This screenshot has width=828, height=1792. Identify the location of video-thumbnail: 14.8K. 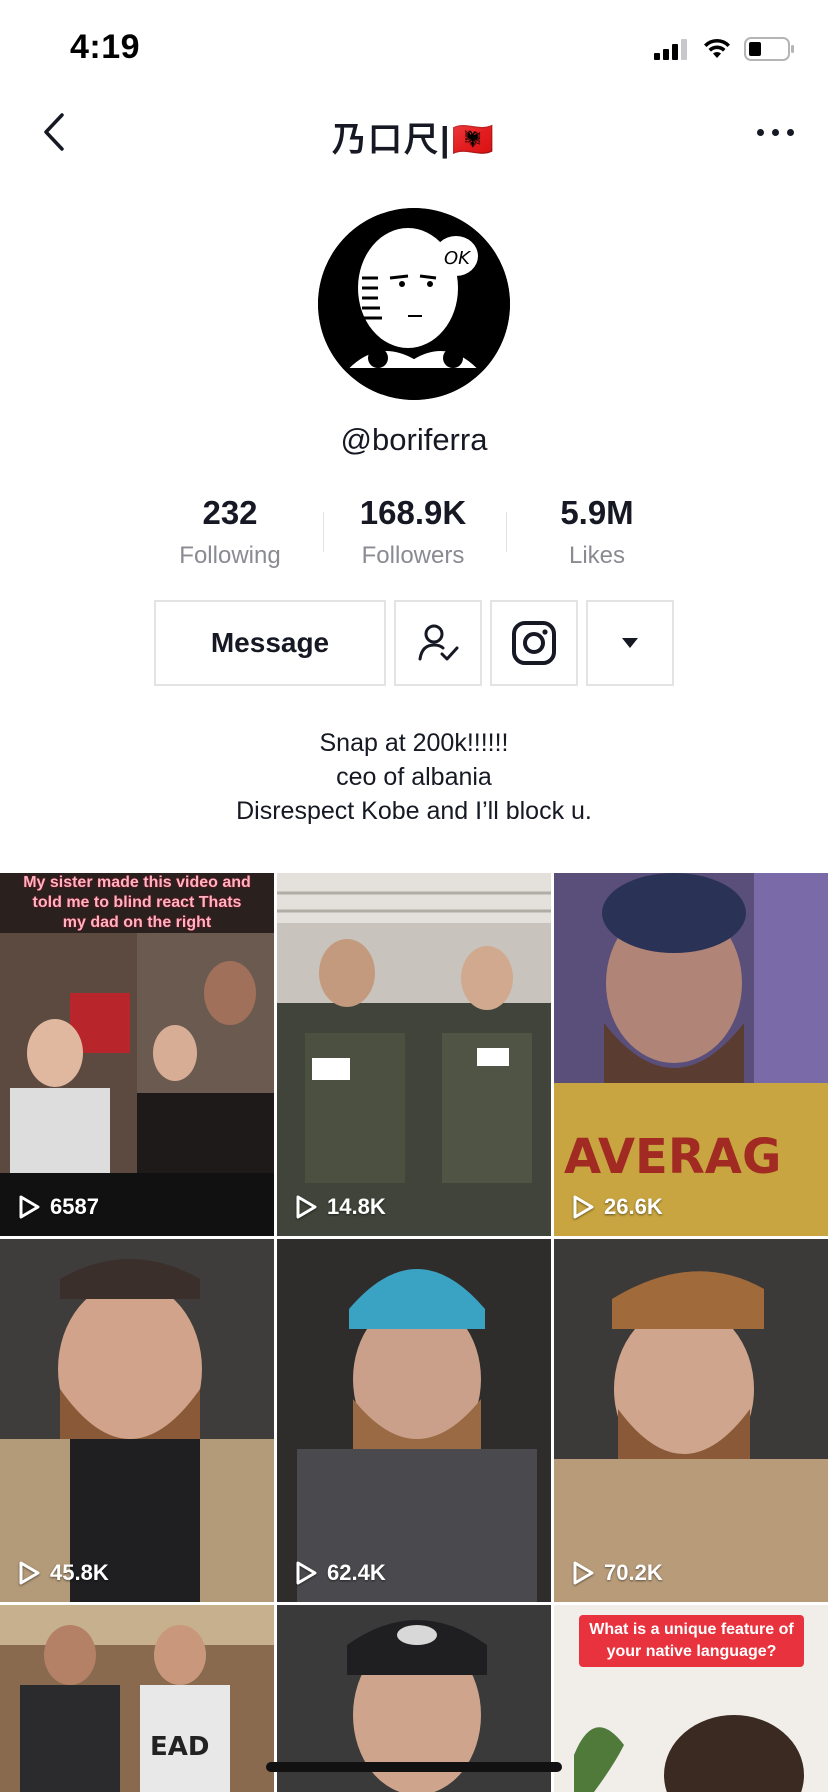
(414, 1054).